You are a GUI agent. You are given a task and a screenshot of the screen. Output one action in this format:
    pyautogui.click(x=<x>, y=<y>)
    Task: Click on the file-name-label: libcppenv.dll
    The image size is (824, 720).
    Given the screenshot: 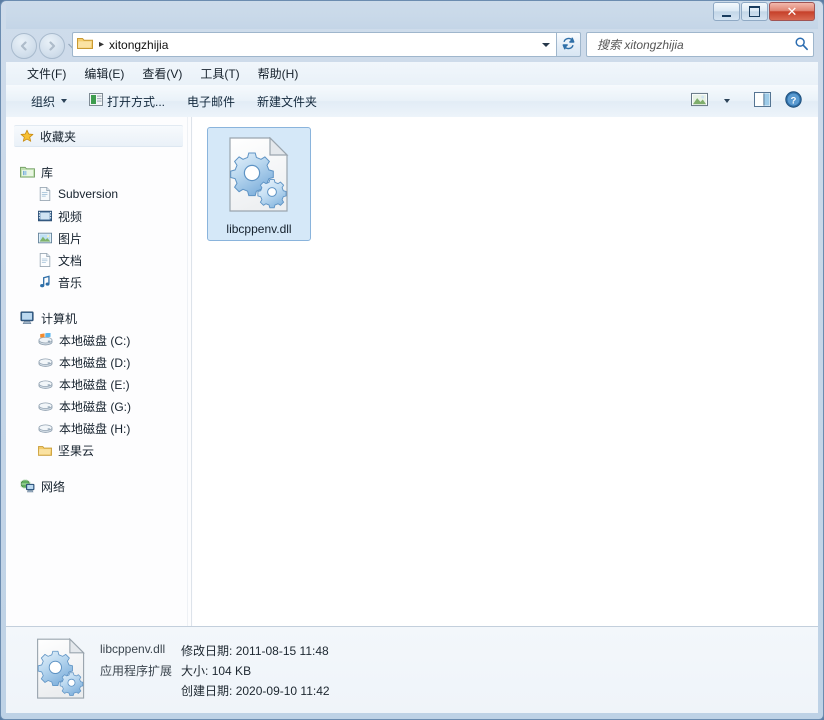 What is the action you would take?
    pyautogui.click(x=259, y=229)
    